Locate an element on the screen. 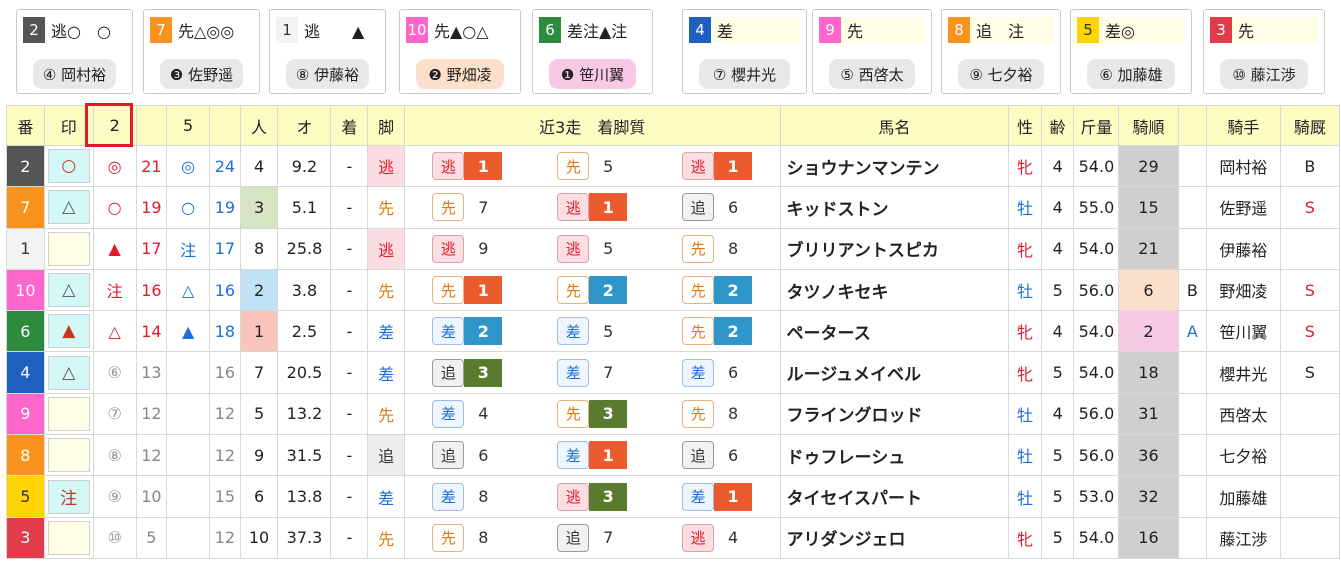 The width and height of the screenshot is (1341, 564). card-jockey-pill: ⑨ 七夕裕 is located at coordinates (1001, 74).